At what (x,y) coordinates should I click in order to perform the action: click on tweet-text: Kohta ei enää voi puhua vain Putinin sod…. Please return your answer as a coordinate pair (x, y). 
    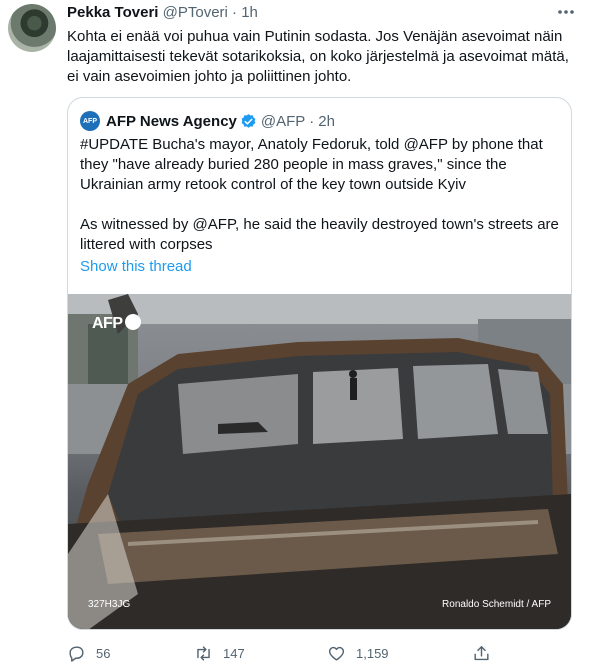
    Looking at the image, I should click on (318, 56).